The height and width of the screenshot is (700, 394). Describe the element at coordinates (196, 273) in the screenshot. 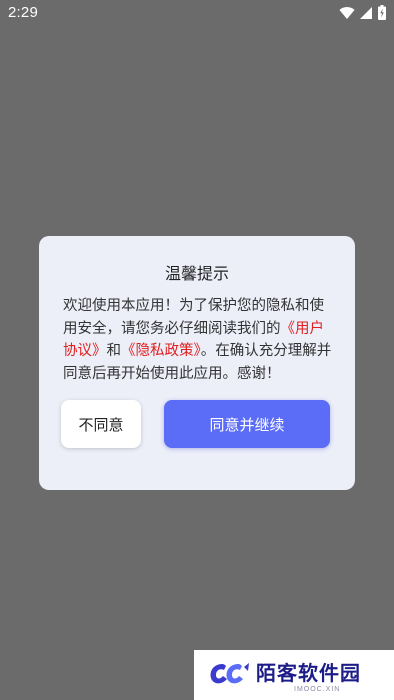

I see `dialog-title: 温馨提示` at that location.